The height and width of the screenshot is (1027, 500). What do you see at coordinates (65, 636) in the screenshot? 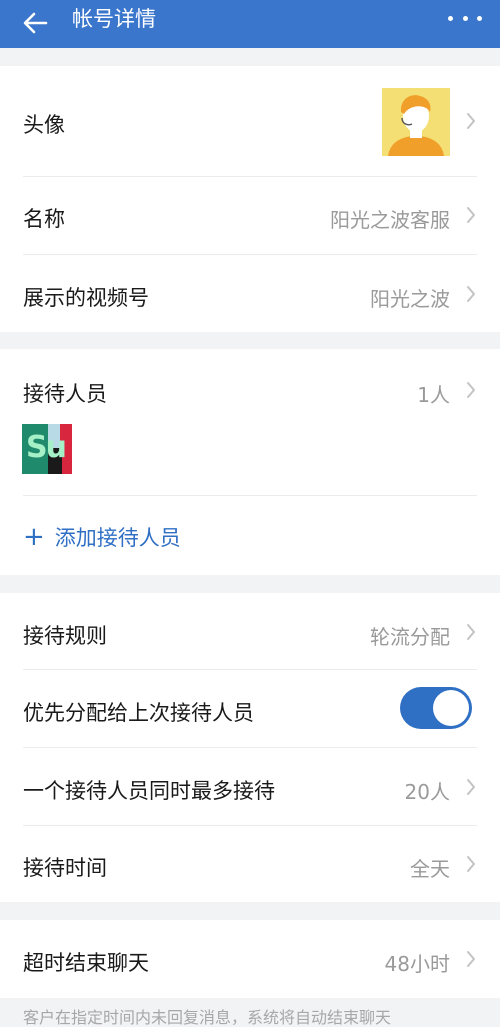
I see `rule-label: 接待规则` at bounding box center [65, 636].